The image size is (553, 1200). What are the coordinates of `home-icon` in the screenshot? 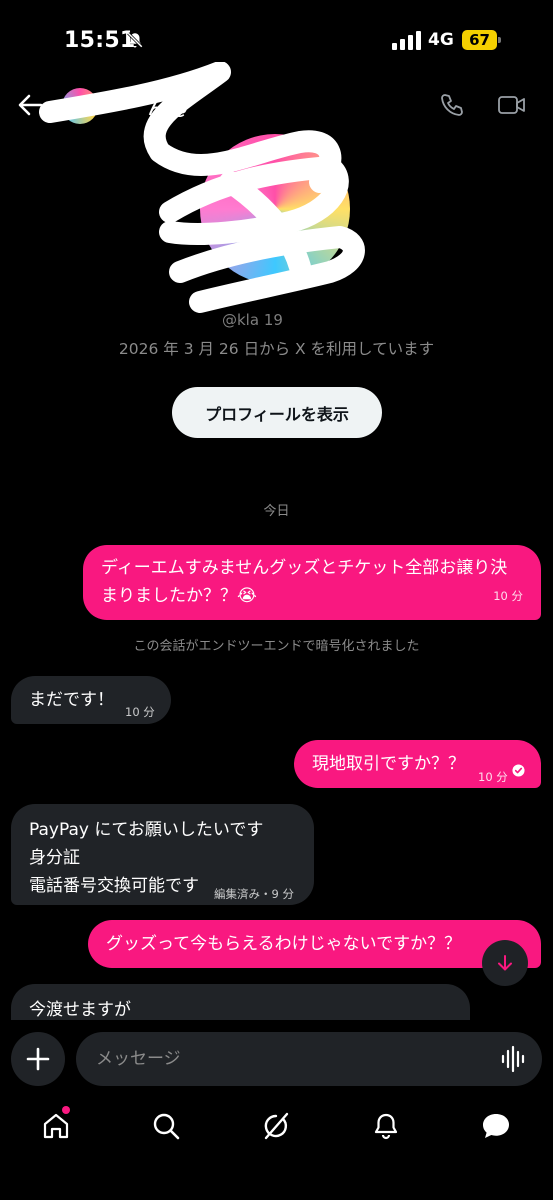 It's located at (56, 1126).